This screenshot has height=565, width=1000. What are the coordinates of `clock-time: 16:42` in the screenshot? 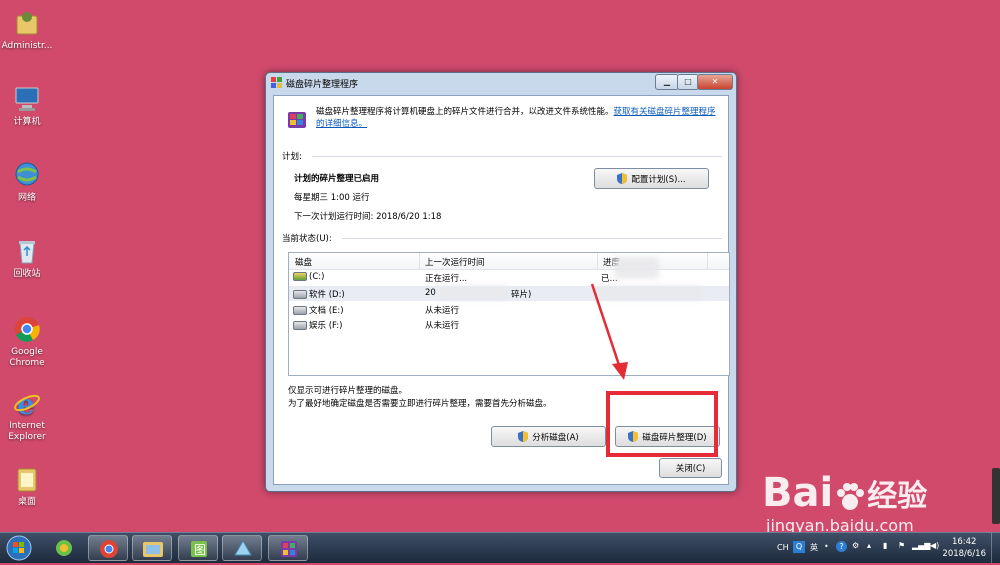 It's located at (964, 542).